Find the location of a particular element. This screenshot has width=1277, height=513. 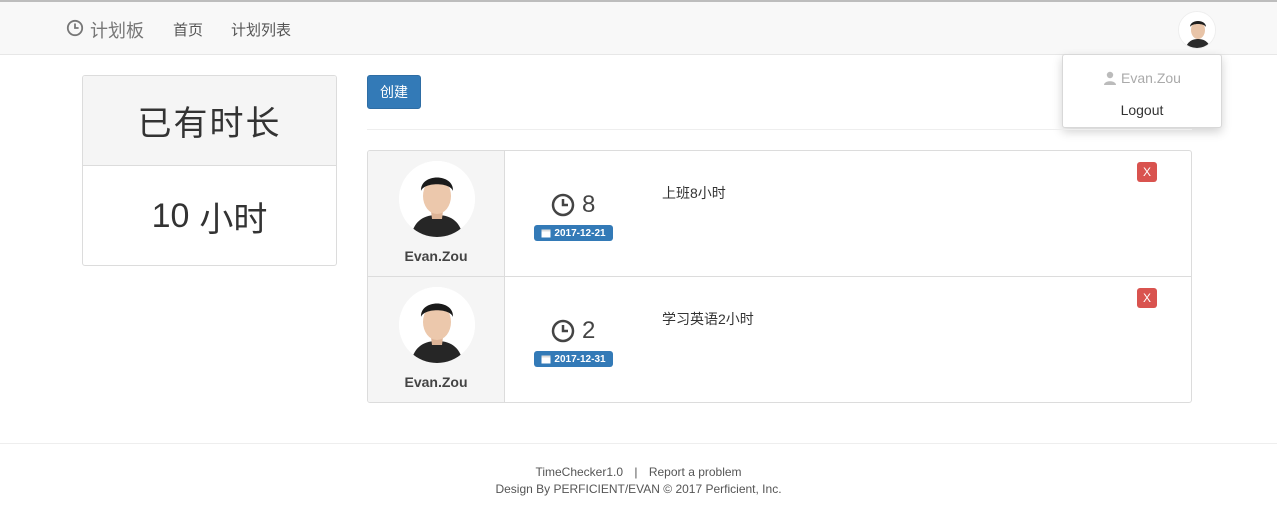

stat-value: 10 小时 is located at coordinates (209, 215).